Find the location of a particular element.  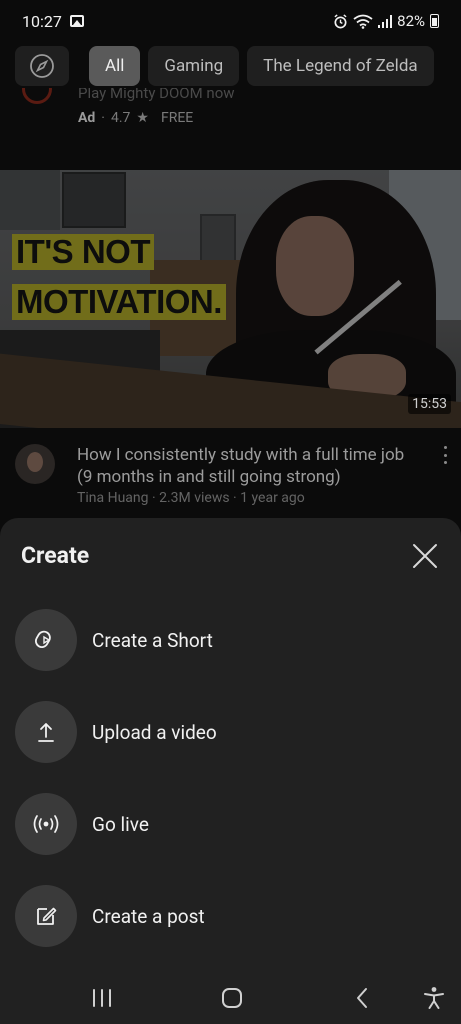

accessibility-icon is located at coordinates (434, 998).